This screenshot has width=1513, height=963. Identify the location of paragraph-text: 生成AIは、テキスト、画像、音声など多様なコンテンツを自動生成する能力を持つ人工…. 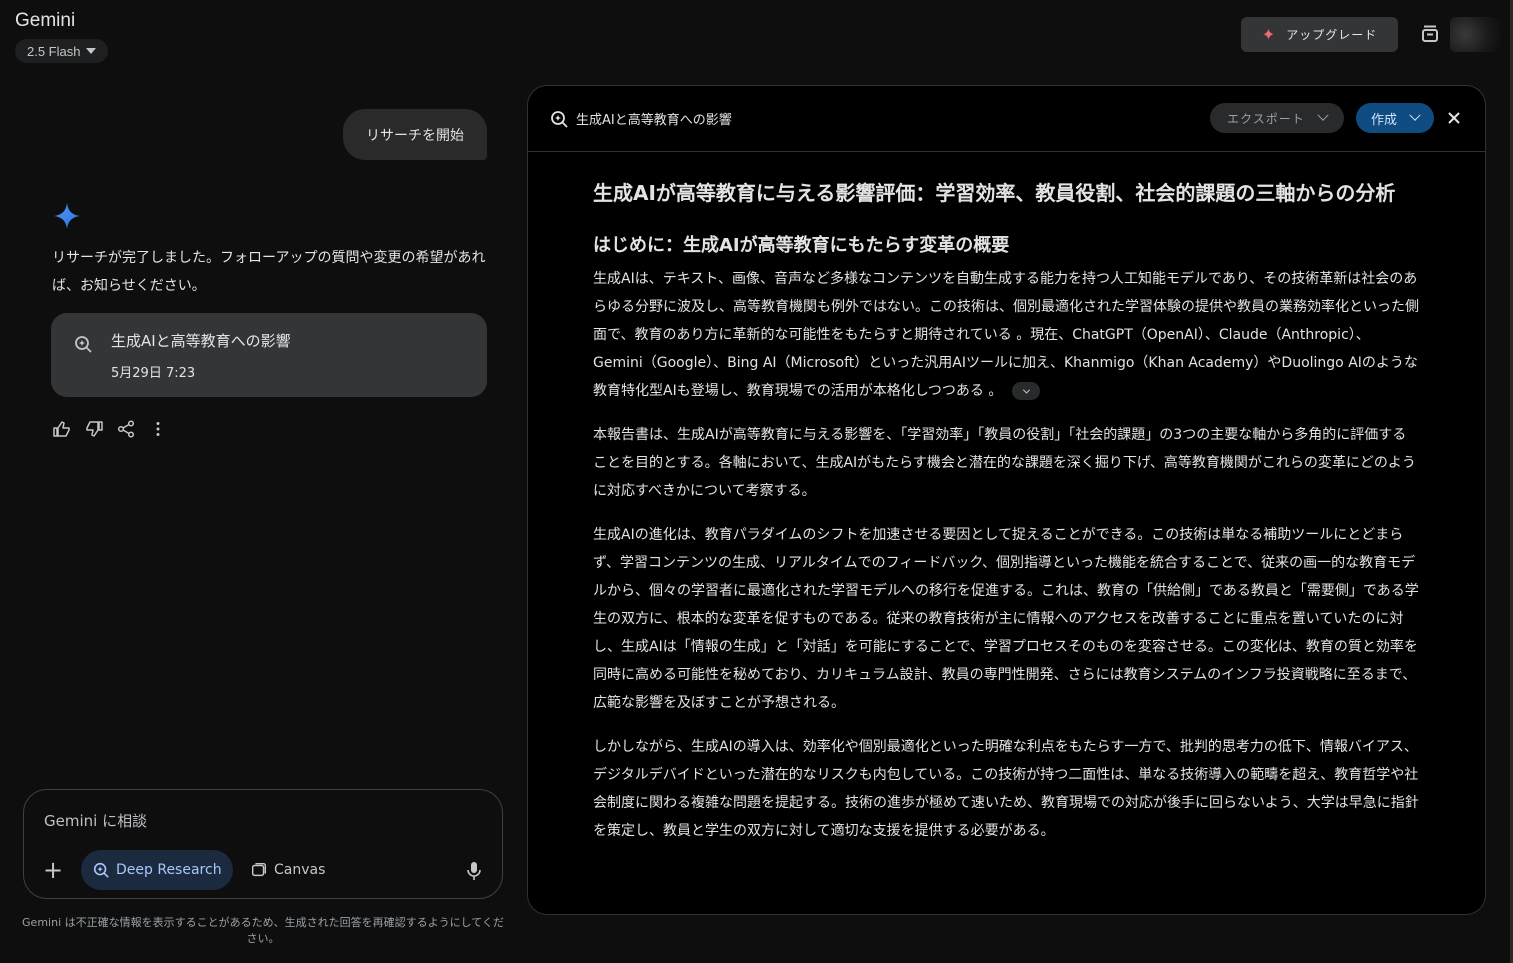
(1006, 335).